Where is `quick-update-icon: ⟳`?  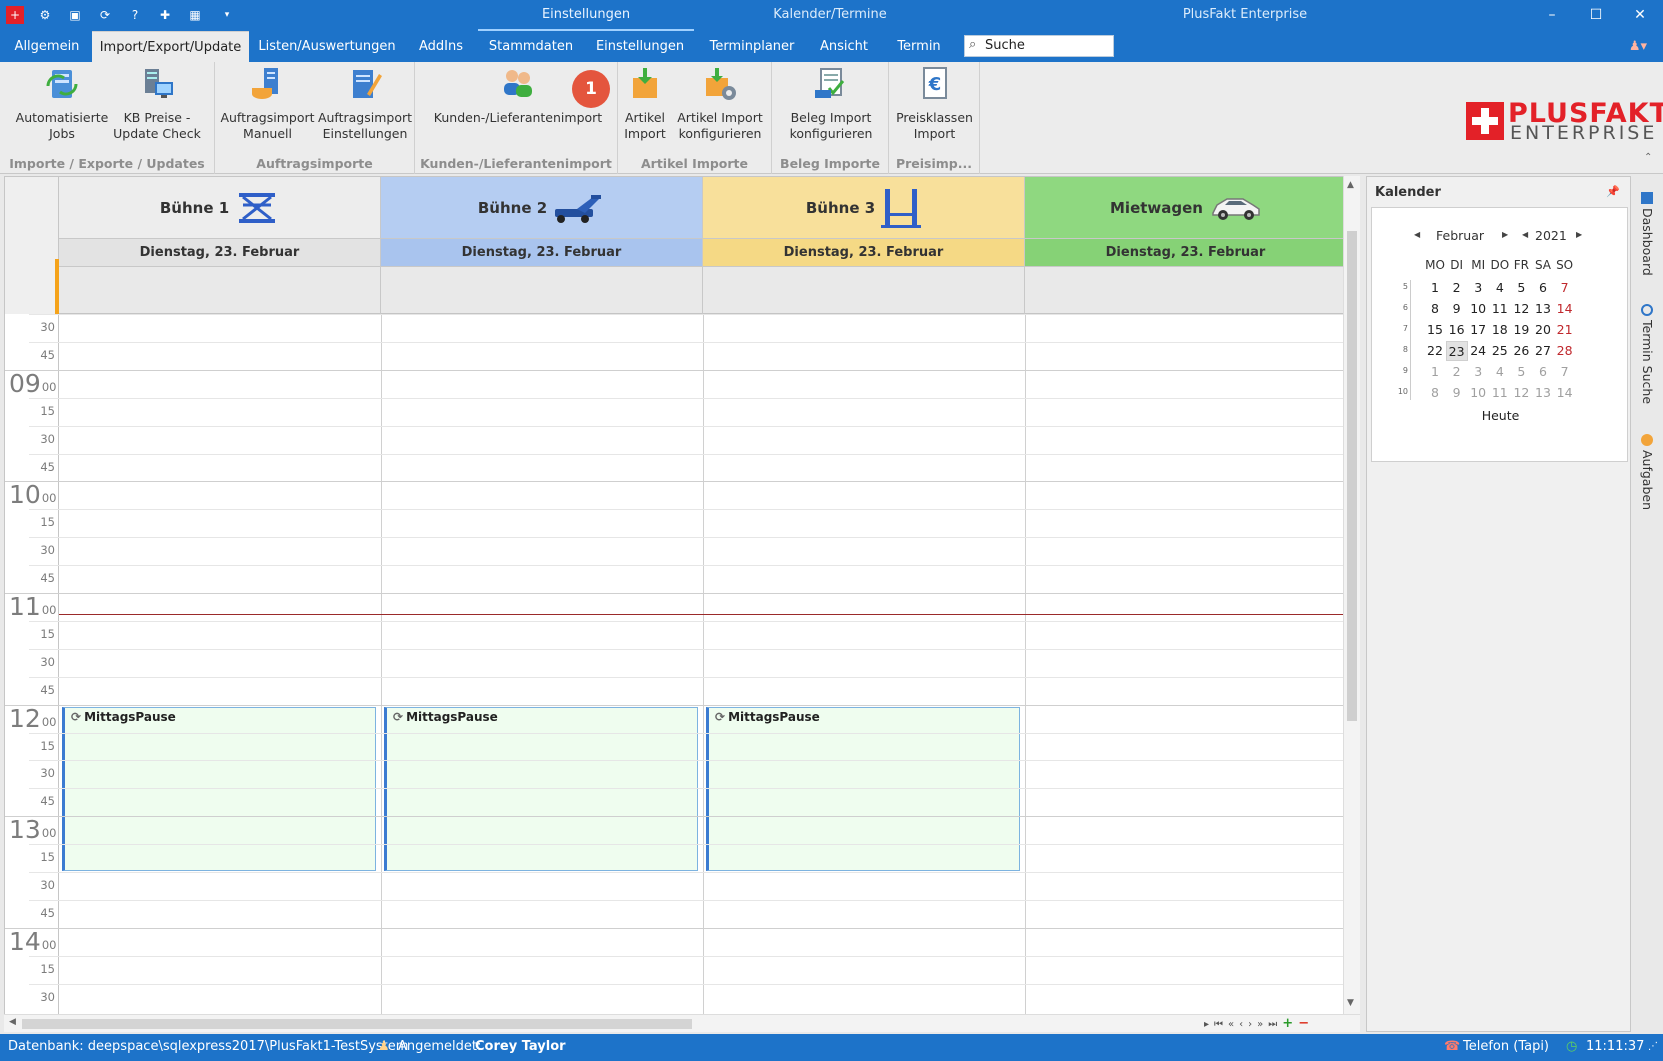
quick-update-icon: ⟳ is located at coordinates (105, 15).